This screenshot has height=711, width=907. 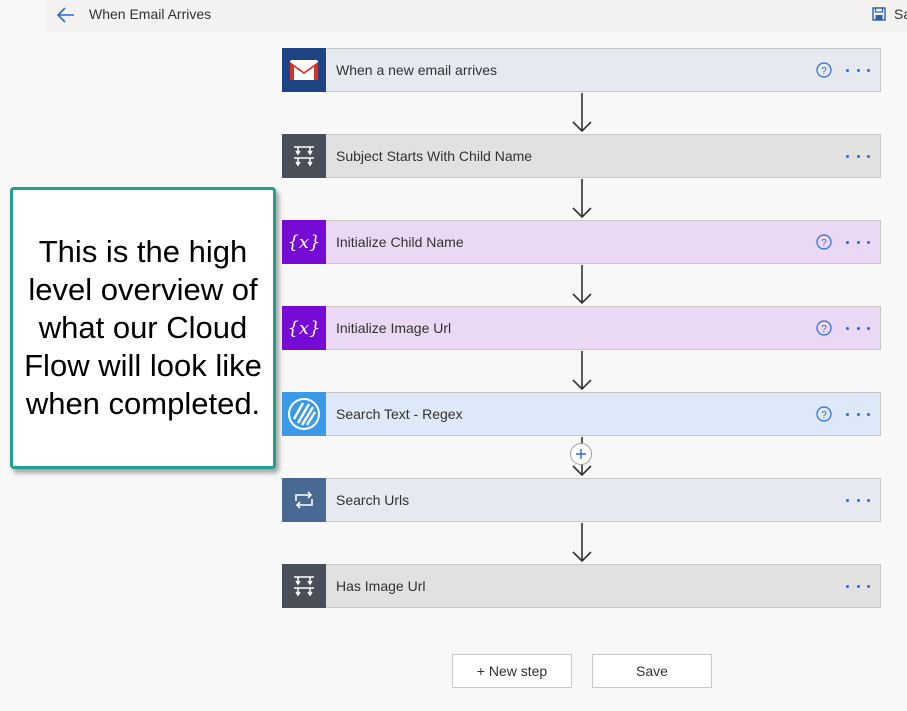 I want to click on step-label: When a new email arrives, so click(x=417, y=70).